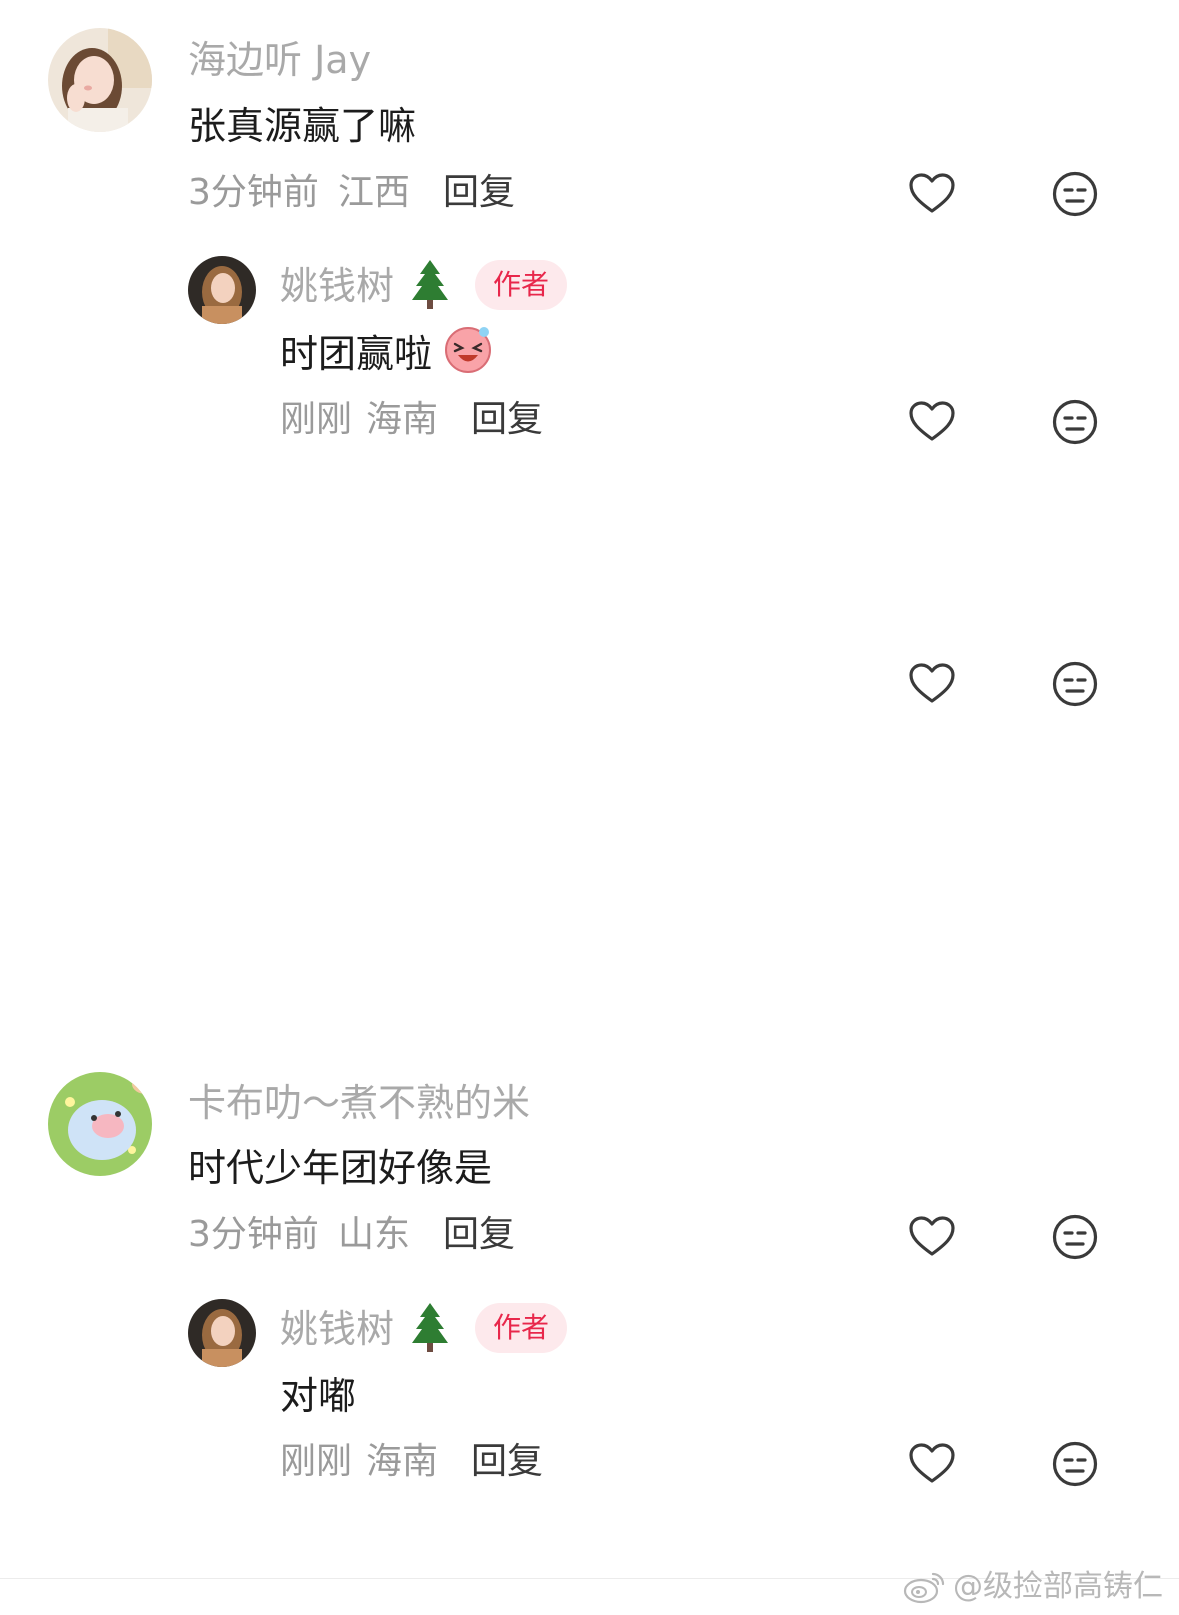 Image resolution: width=1179 pixels, height=1615 pixels. I want to click on comment-text: 时代少年团好像是, so click(340, 1168).